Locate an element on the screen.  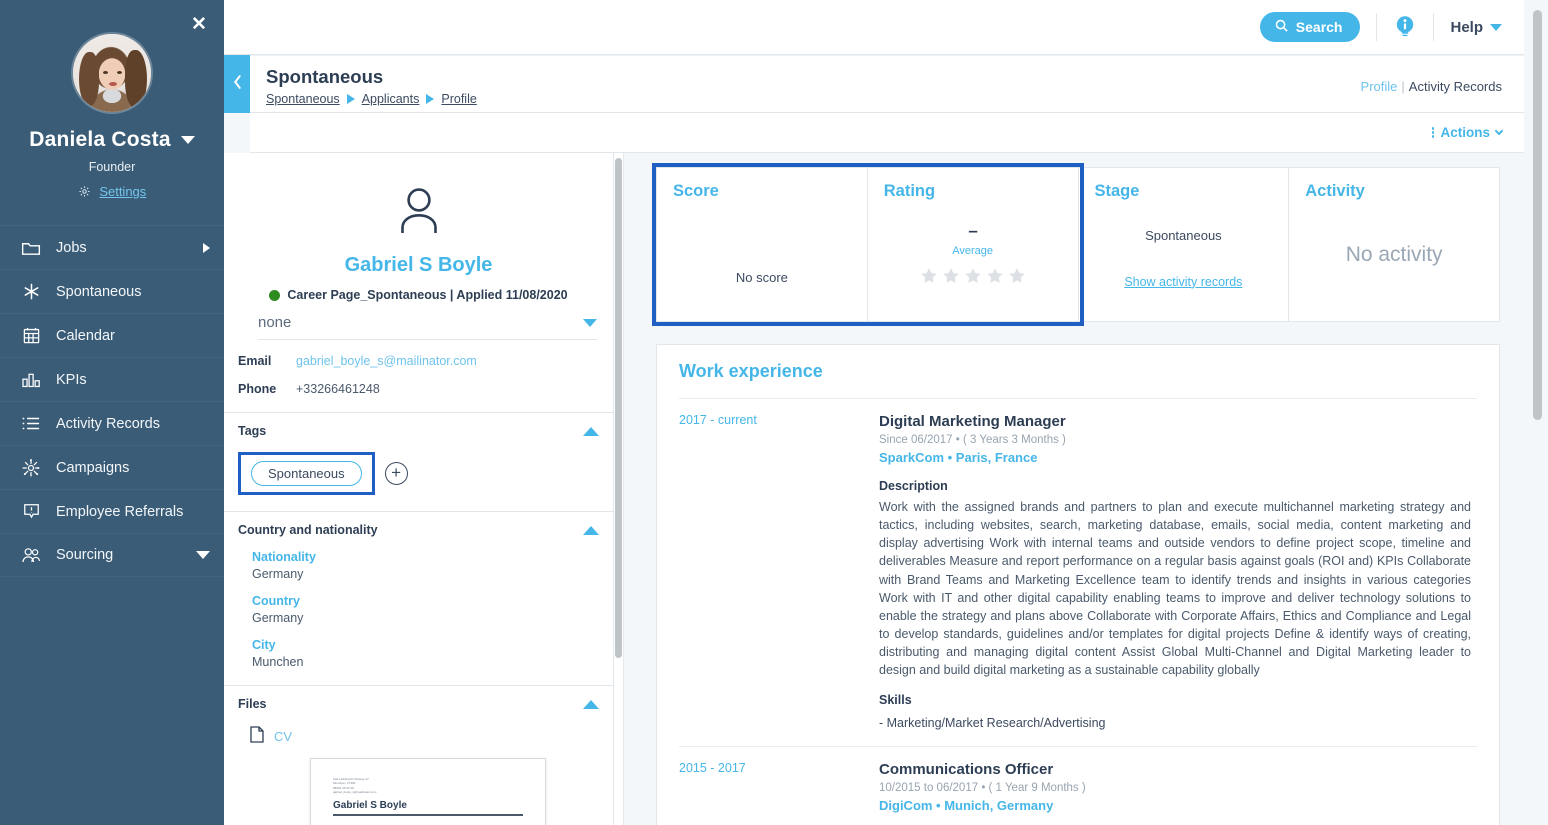
breadcrumb-separator-icon is located at coordinates (430, 99).